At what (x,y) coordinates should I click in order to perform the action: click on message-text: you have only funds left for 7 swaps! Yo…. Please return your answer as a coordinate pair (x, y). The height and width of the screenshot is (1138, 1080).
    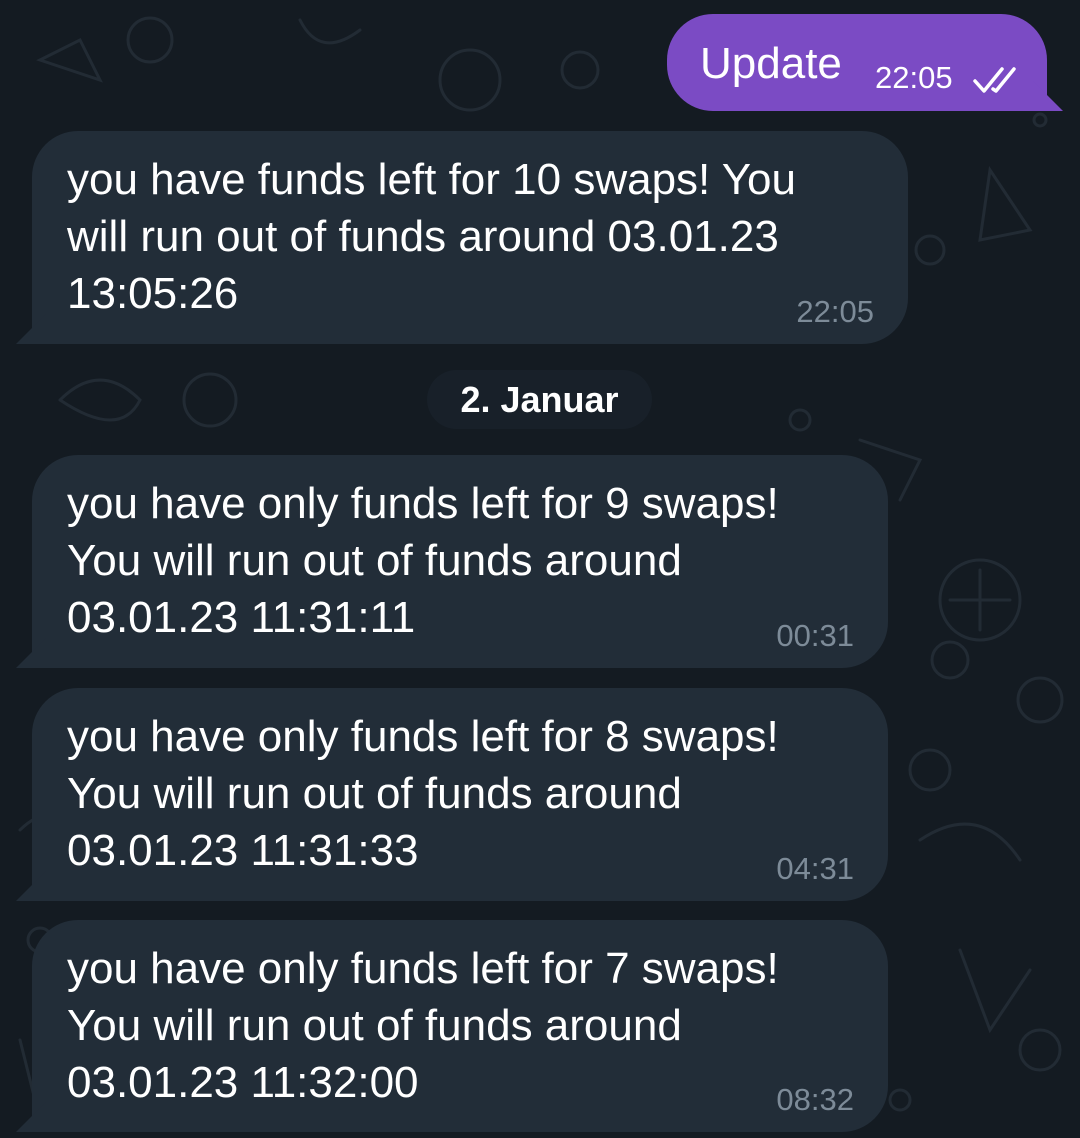
    Looking at the image, I should click on (460, 1025).